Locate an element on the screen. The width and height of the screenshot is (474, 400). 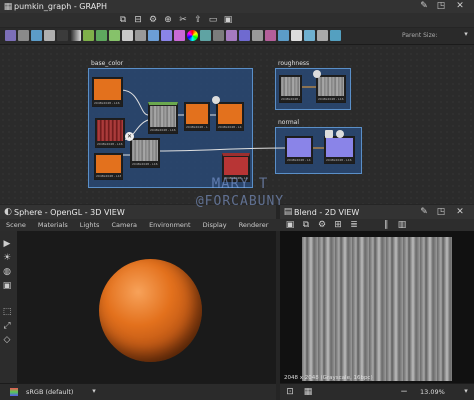
function-icon is located at coordinates (270, 35).